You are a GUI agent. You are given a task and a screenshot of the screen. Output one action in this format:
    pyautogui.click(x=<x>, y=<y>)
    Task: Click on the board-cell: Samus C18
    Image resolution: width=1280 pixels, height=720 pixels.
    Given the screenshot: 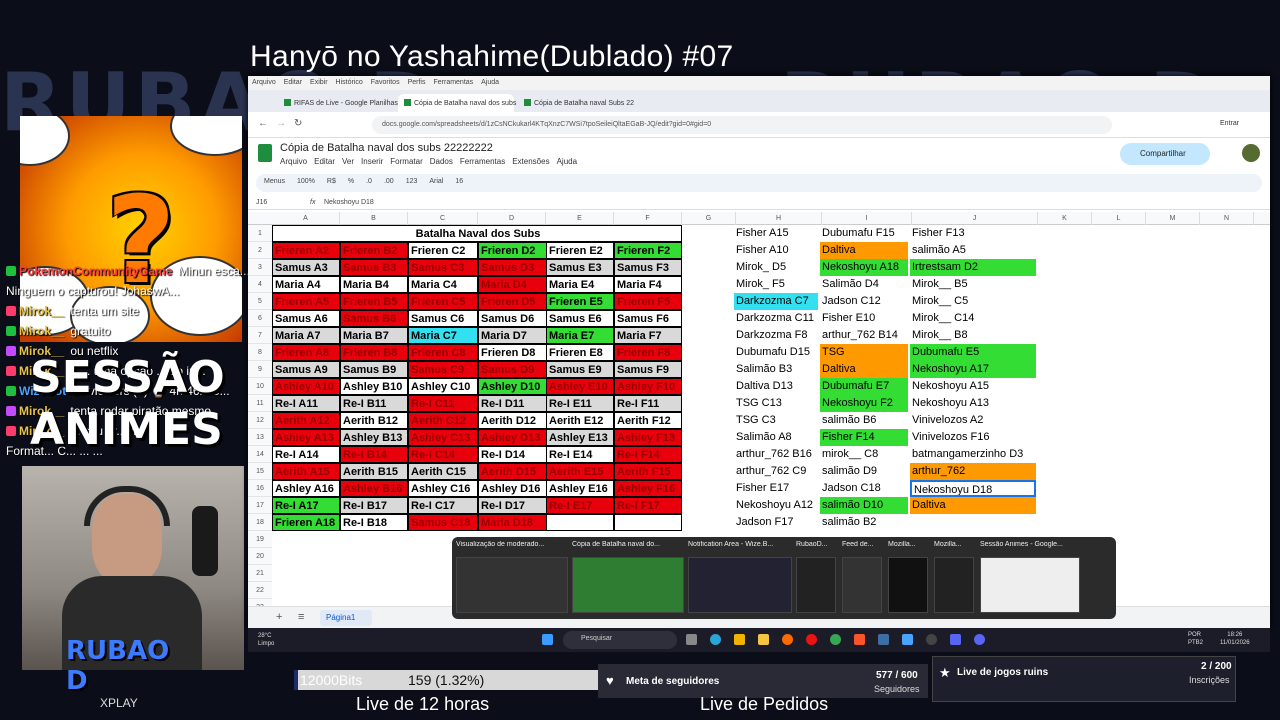 What is the action you would take?
    pyautogui.click(x=443, y=522)
    